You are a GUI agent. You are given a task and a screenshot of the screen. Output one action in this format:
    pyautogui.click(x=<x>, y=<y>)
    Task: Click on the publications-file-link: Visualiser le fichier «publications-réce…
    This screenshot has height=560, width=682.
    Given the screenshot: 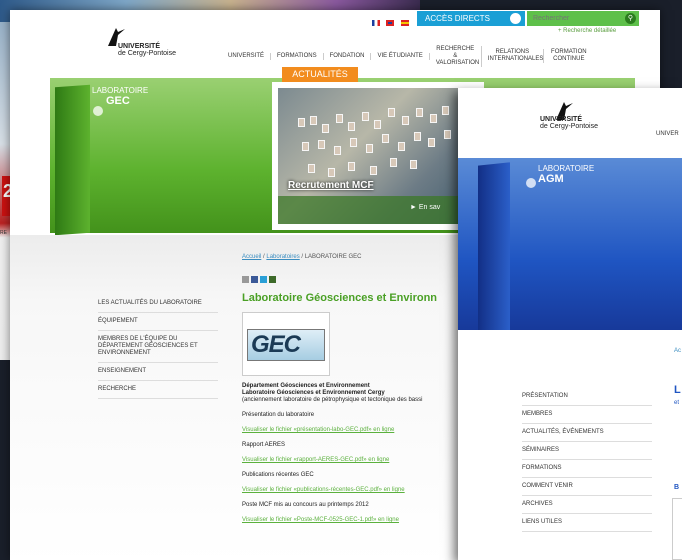 What is the action you would take?
    pyautogui.click(x=362, y=490)
    